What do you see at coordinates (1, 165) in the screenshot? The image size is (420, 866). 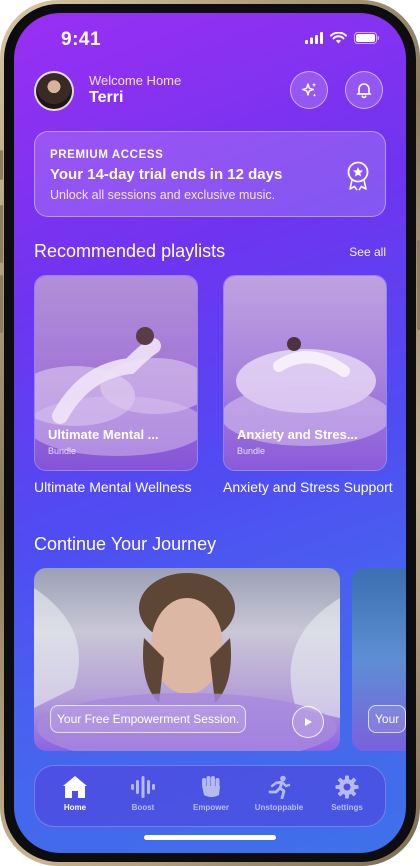 I see `mute-switch` at bounding box center [1, 165].